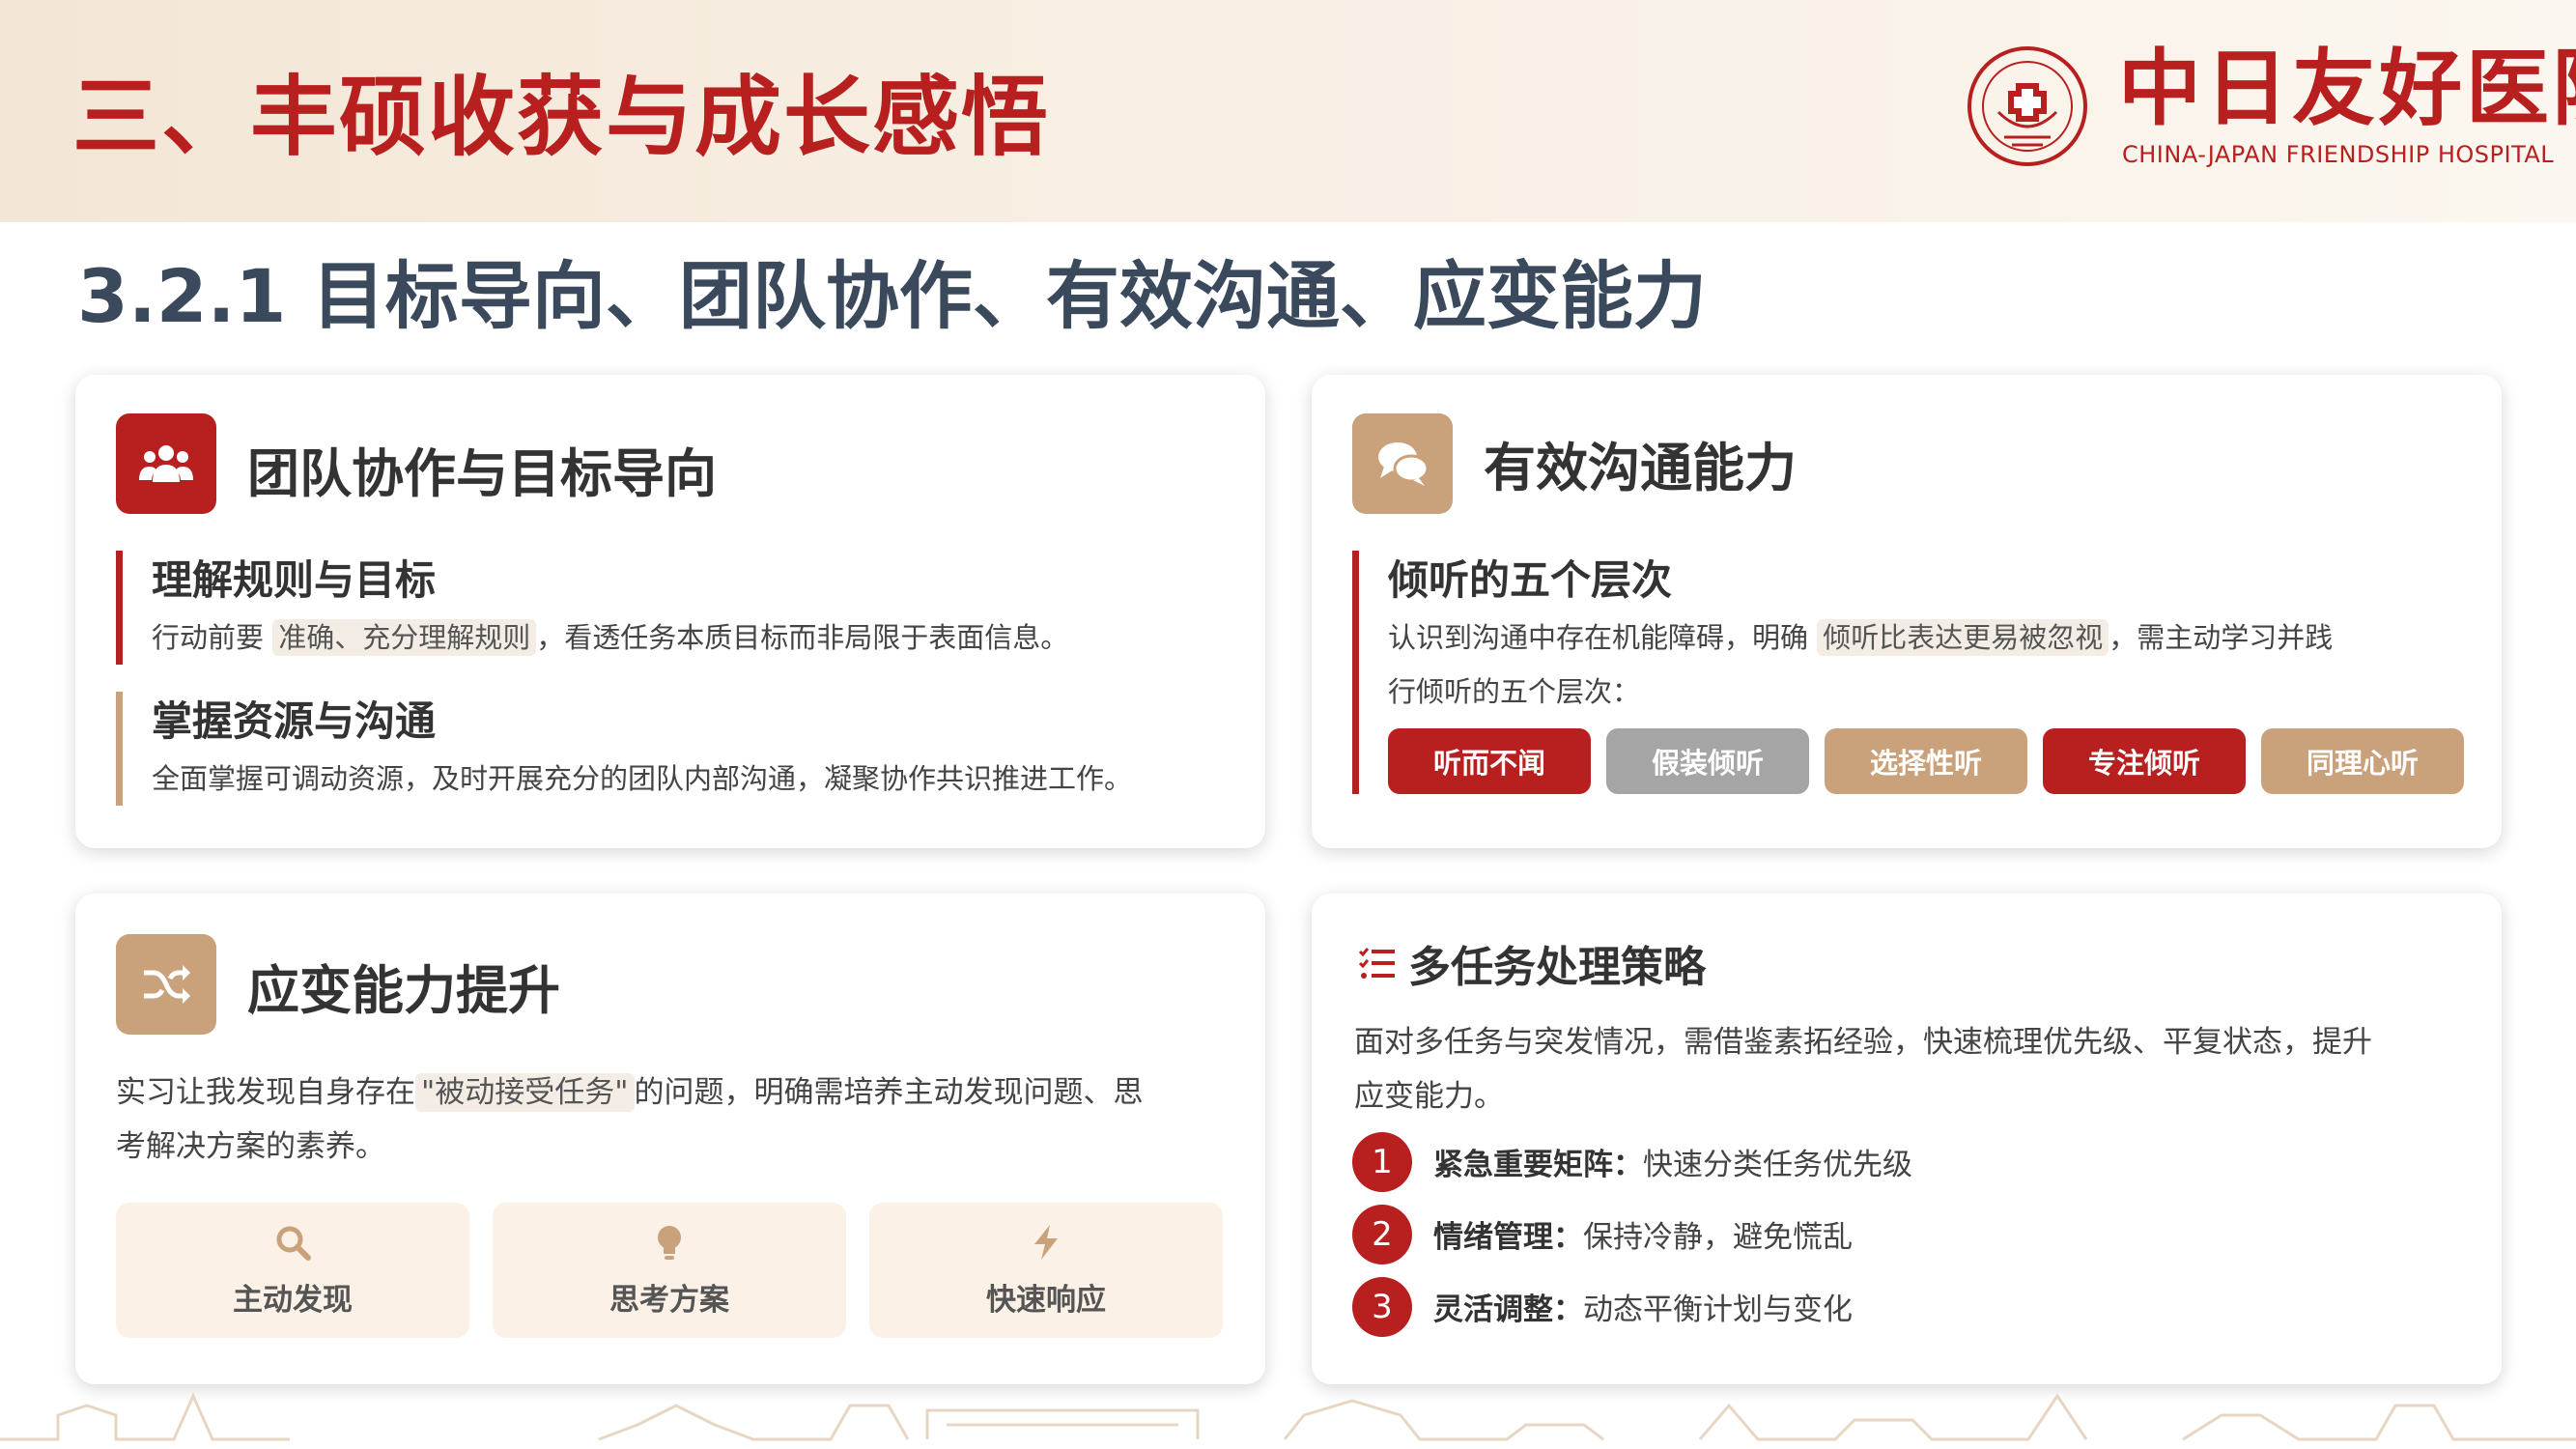  Describe the element at coordinates (265, 1092) in the screenshot. I see `text-segment: 实习让我发现自身存在` at that location.